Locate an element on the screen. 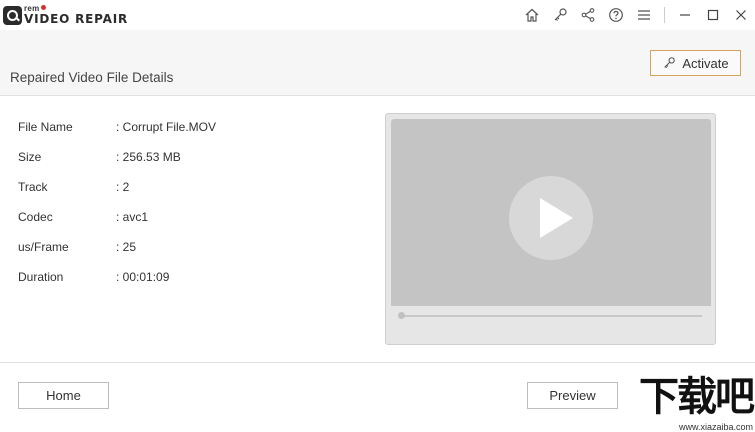 The width and height of the screenshot is (755, 432). help-icon is located at coordinates (616, 15).